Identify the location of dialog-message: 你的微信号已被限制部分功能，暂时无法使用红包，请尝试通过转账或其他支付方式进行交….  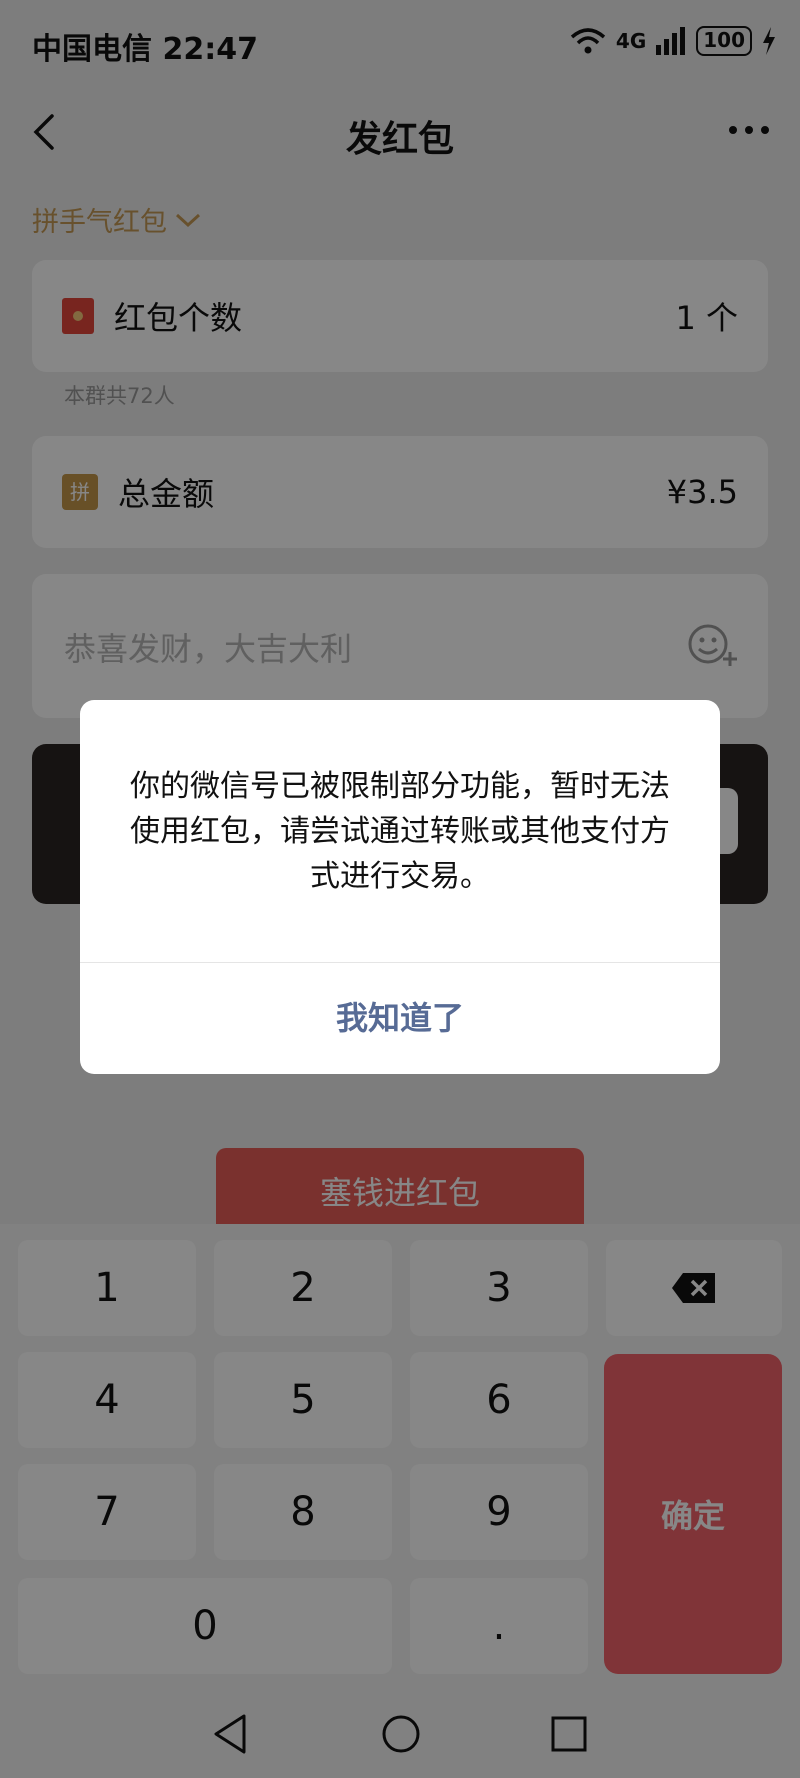
(400, 831).